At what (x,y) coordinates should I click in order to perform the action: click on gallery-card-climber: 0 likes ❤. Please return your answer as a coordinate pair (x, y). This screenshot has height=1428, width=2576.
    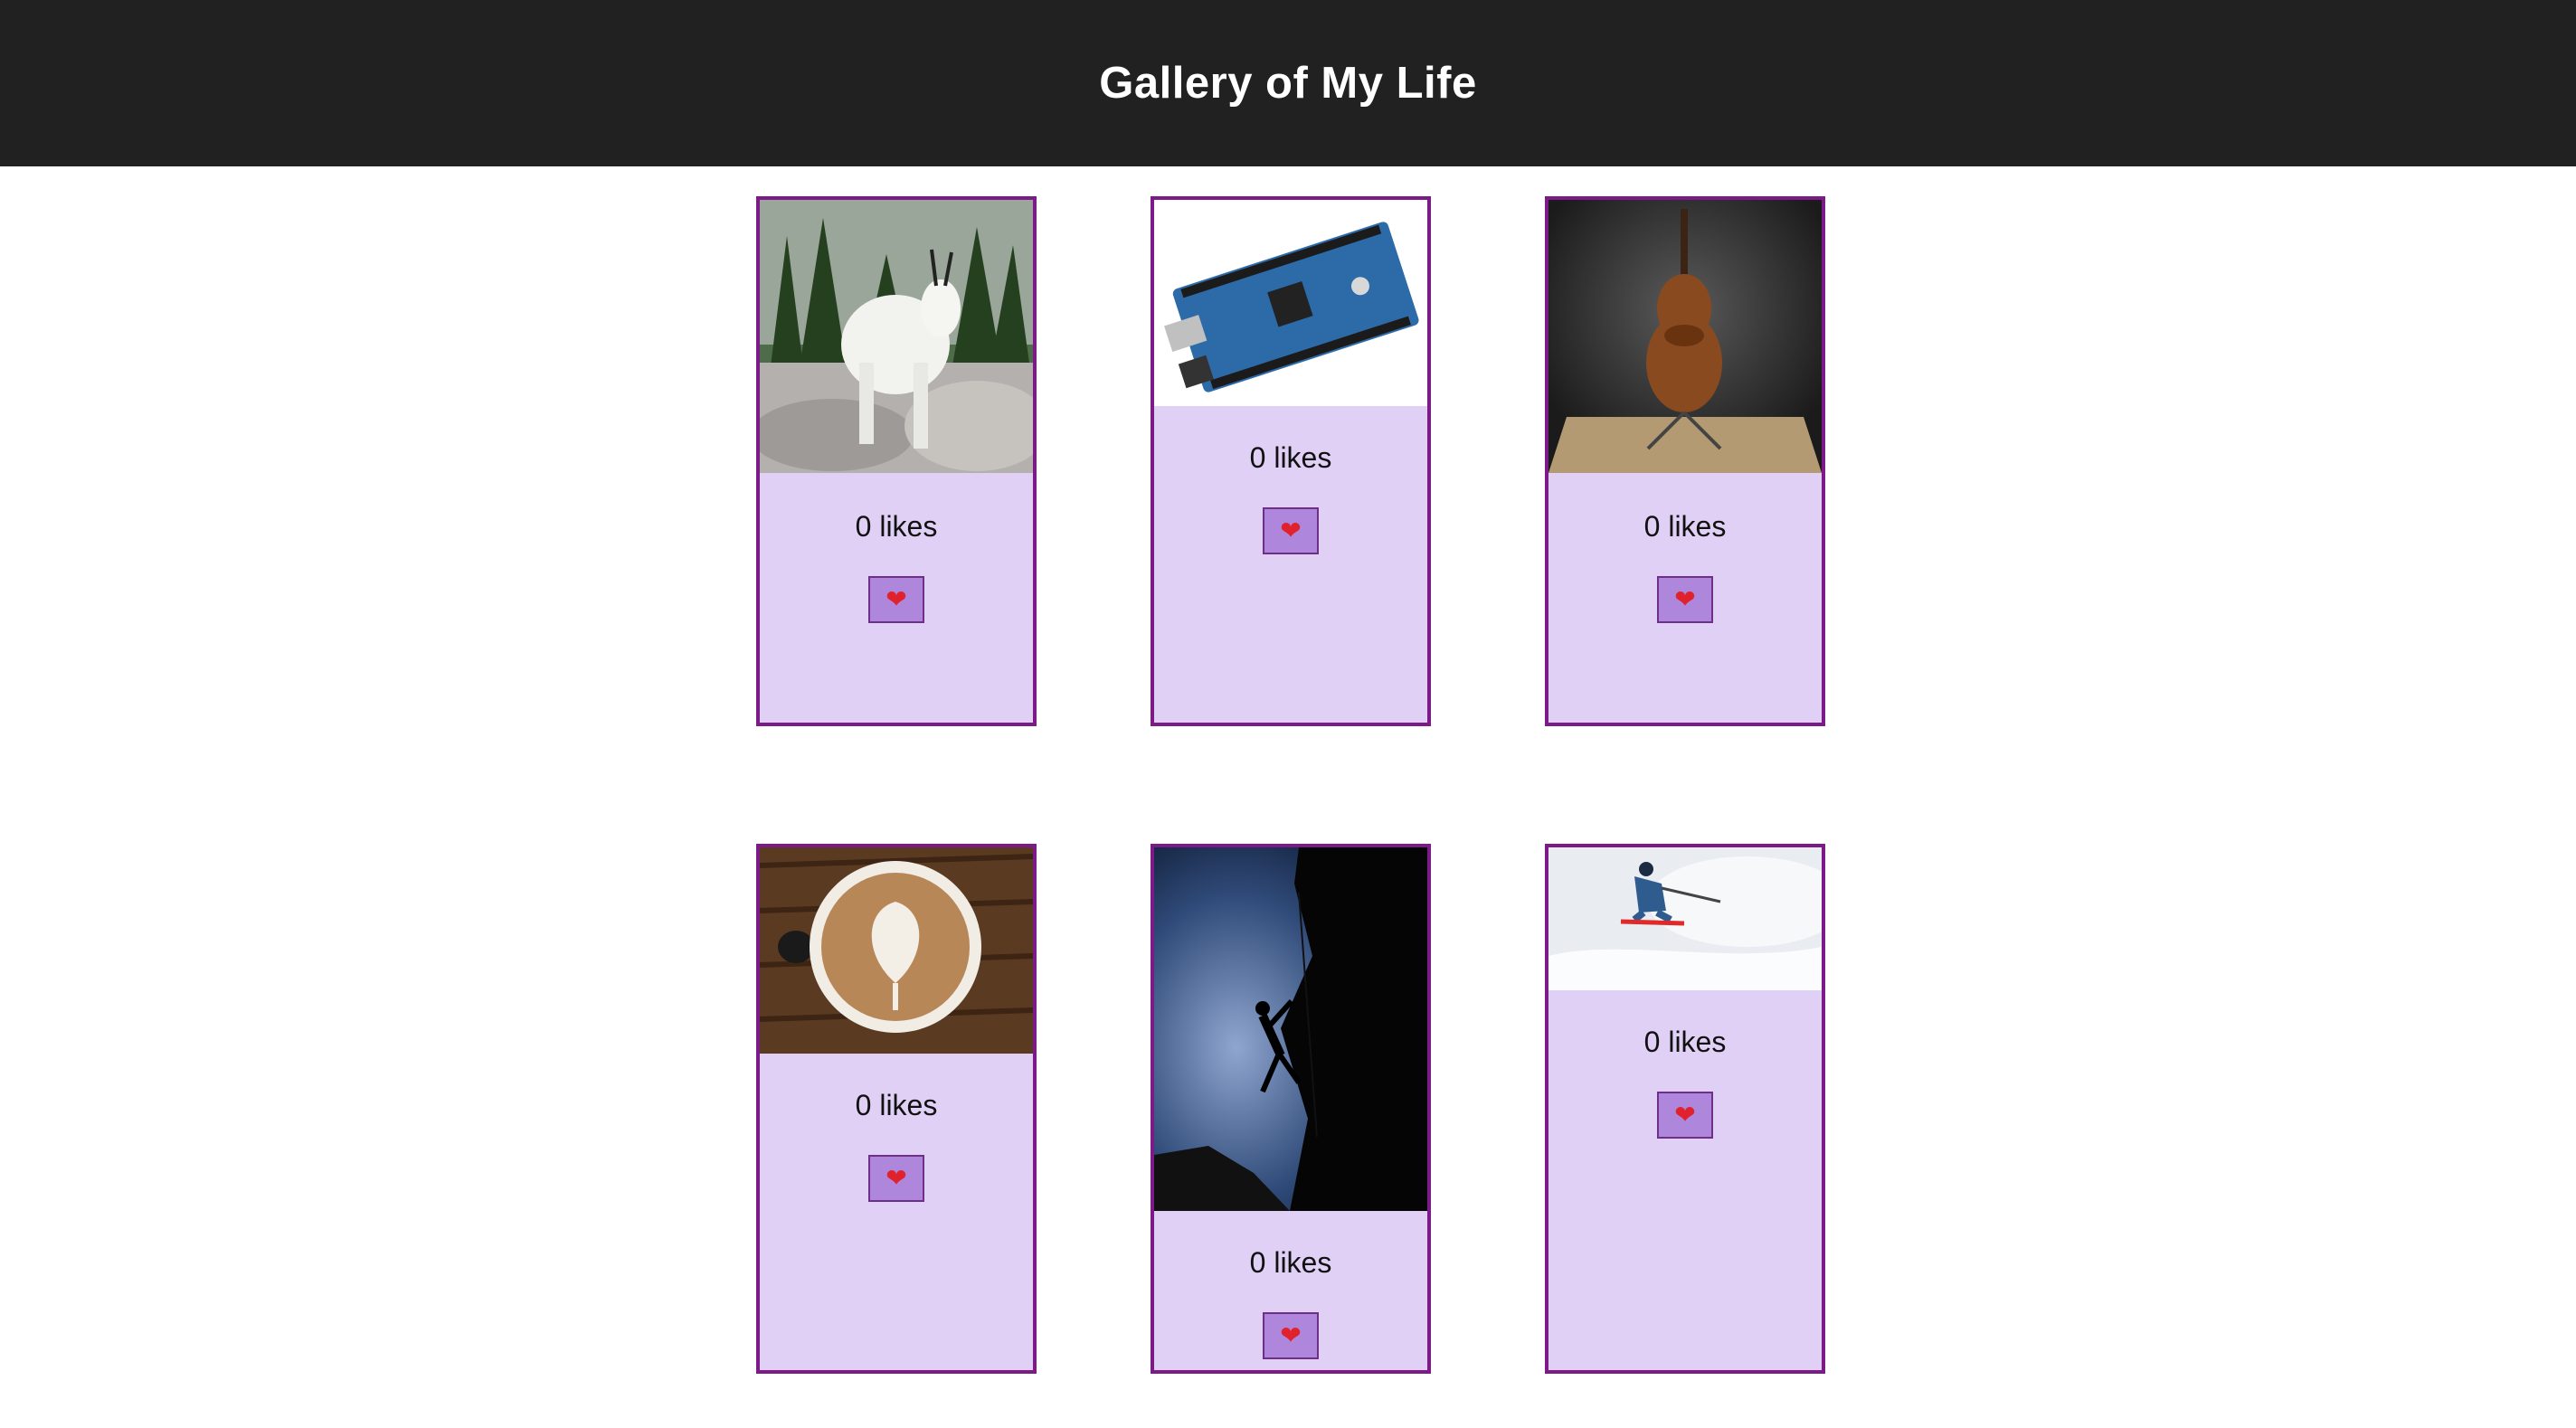
    Looking at the image, I should click on (1291, 1109).